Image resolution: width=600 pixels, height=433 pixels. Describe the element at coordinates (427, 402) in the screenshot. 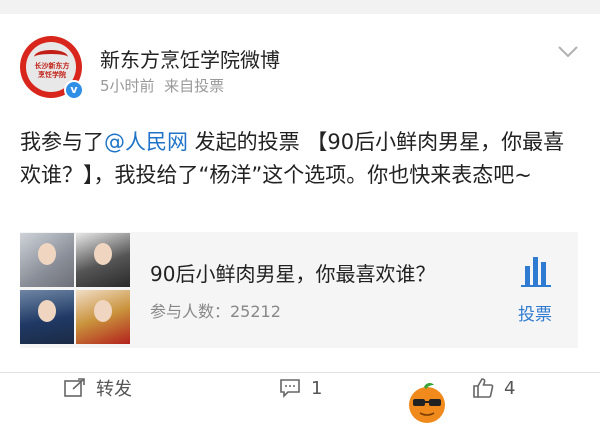

I see `watermark-orange-icon` at that location.